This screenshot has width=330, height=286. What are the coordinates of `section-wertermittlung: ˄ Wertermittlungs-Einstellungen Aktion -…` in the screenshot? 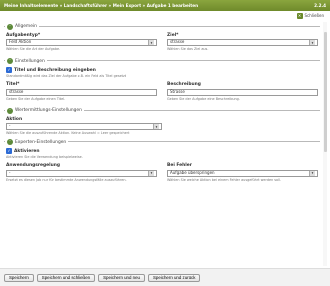 It's located at (162, 122).